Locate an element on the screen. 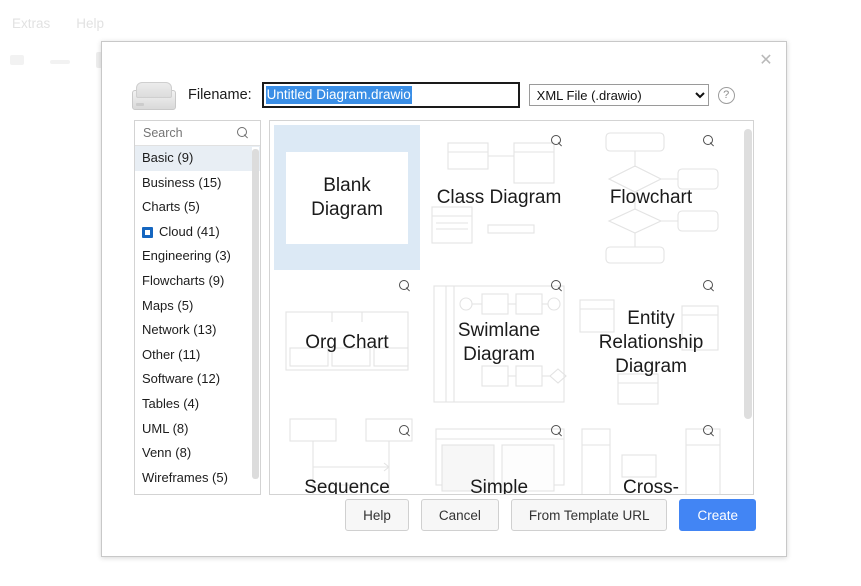 This screenshot has width=861, height=586. category-item: Tables (4) is located at coordinates (197, 404).